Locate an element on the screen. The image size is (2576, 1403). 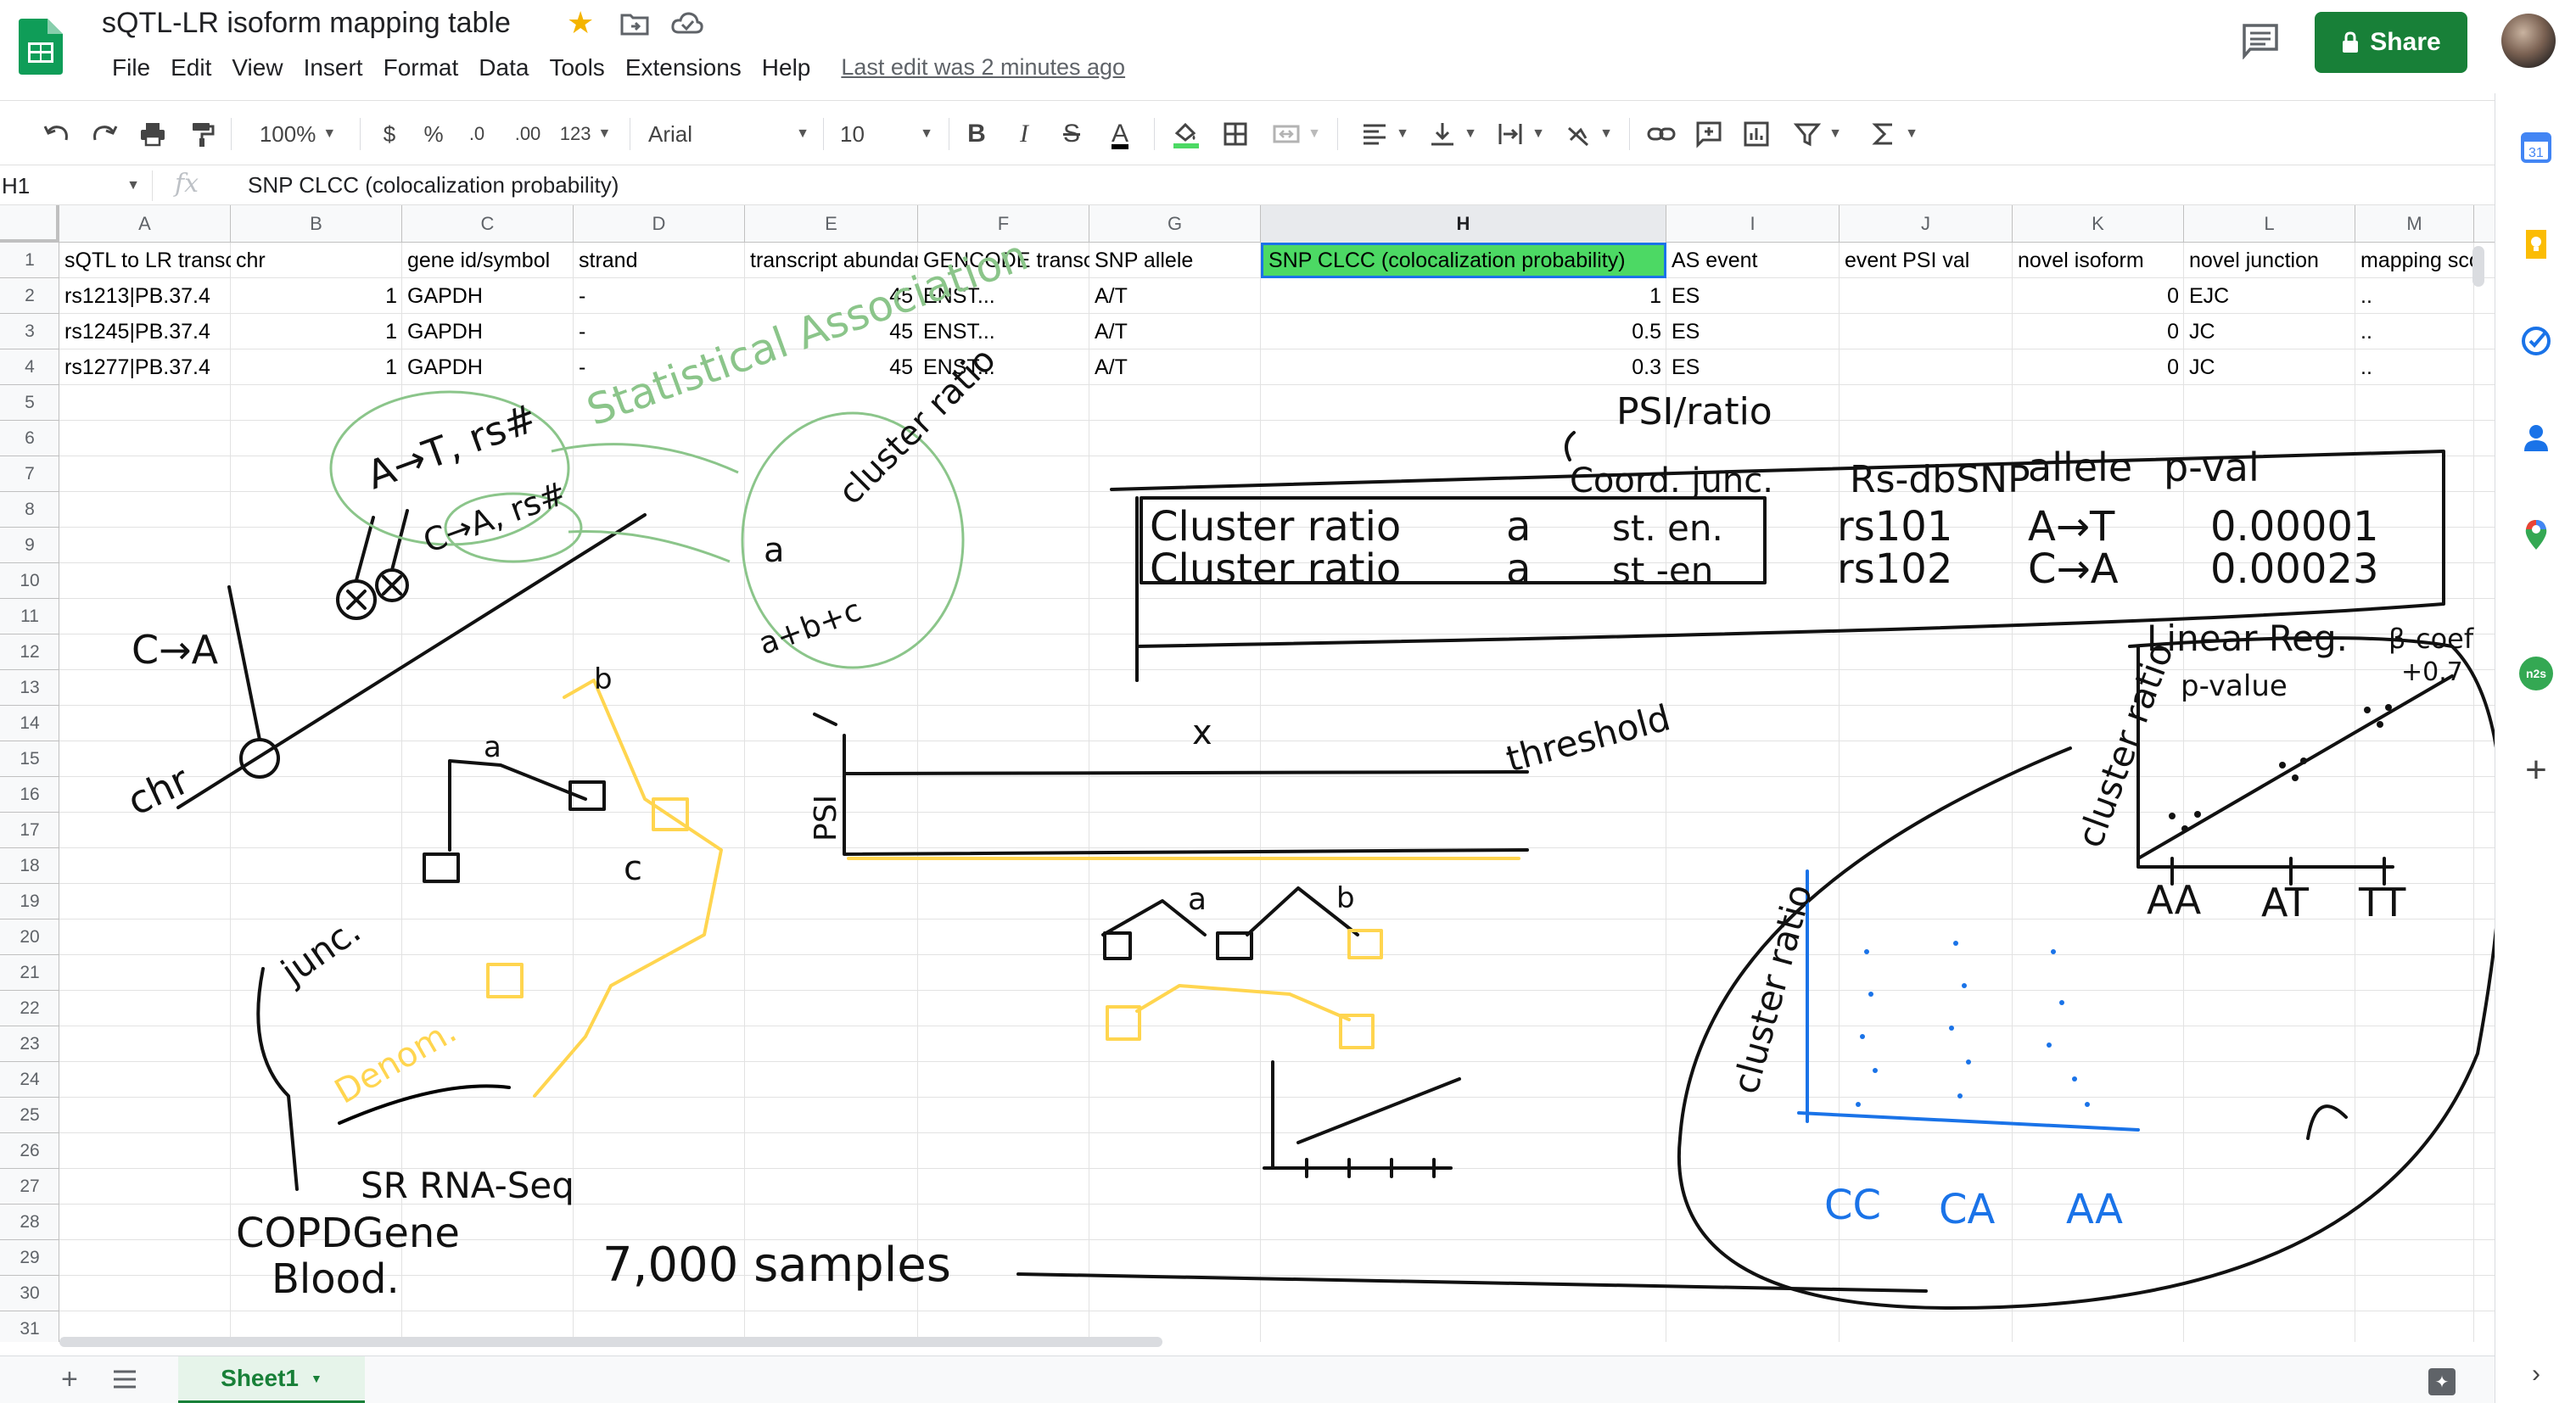
contacts-icon is located at coordinates (2536, 438).